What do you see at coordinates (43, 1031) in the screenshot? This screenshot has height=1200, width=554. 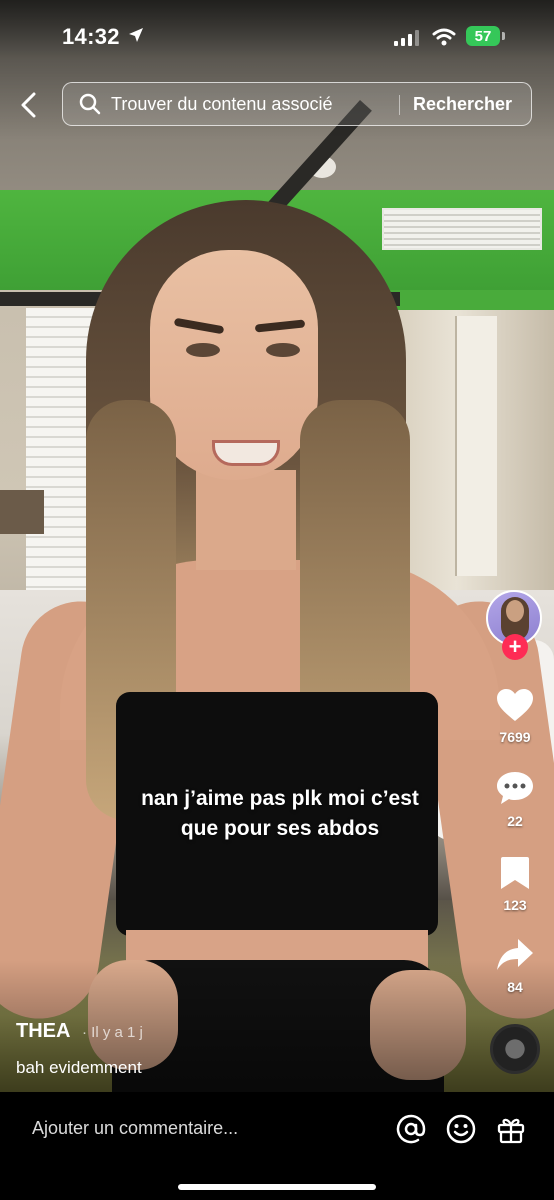 I see `author-name: THEA` at bounding box center [43, 1031].